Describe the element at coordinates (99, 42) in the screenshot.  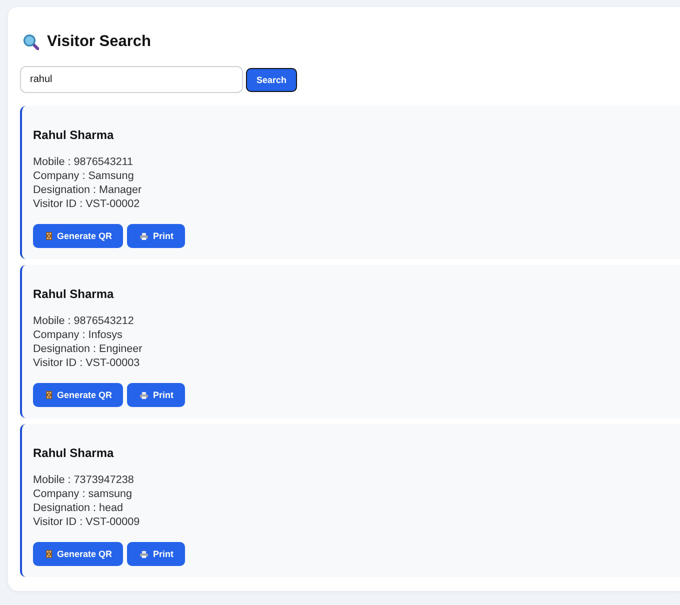
I see `page-title: Visitor Search` at that location.